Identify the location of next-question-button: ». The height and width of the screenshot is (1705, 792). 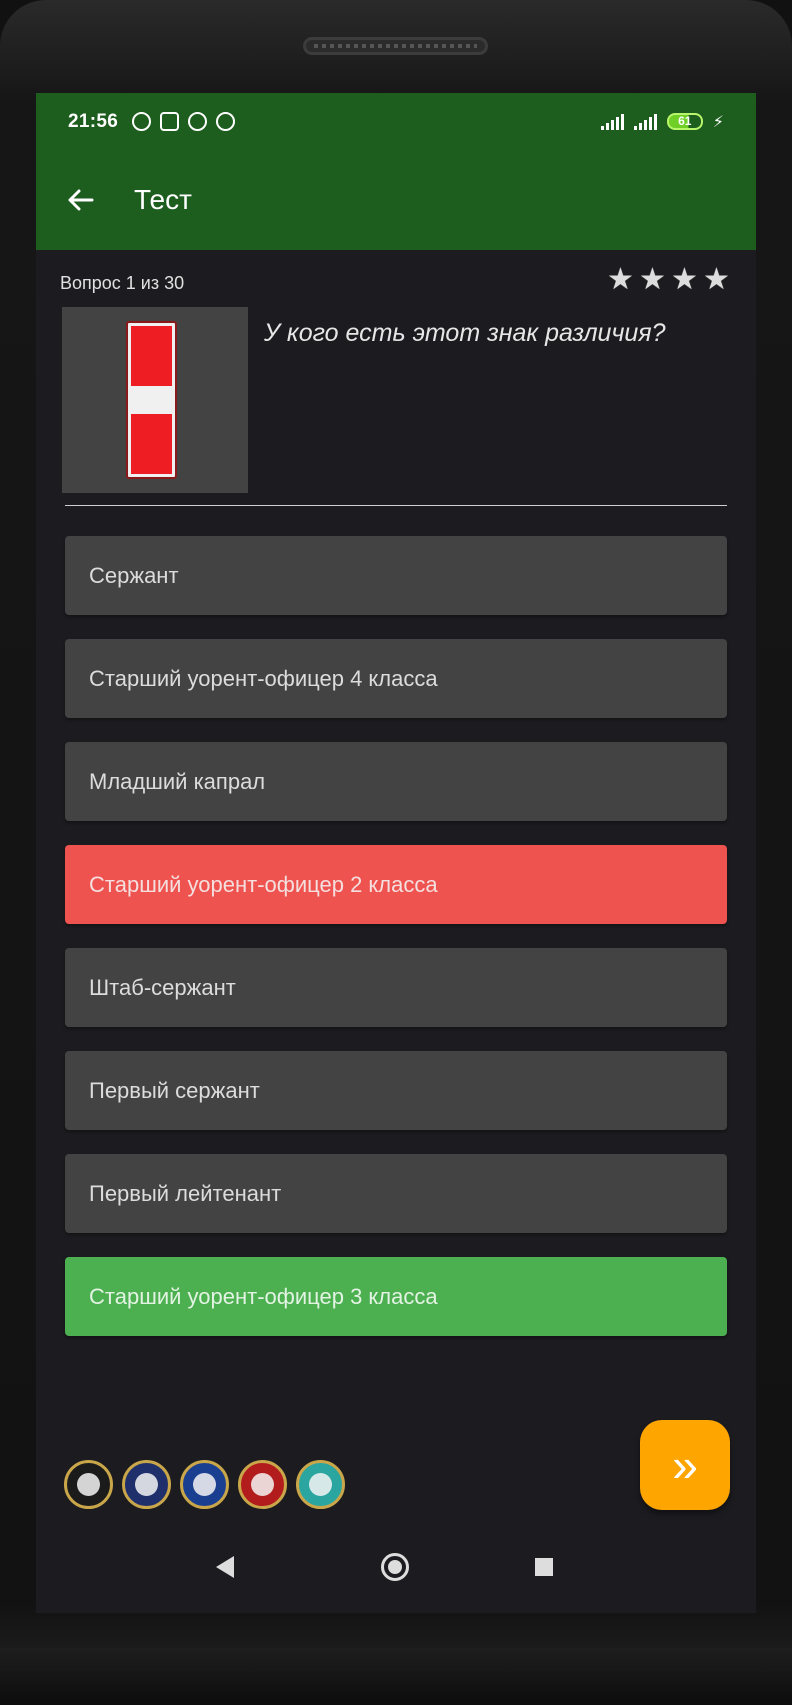
(685, 1465).